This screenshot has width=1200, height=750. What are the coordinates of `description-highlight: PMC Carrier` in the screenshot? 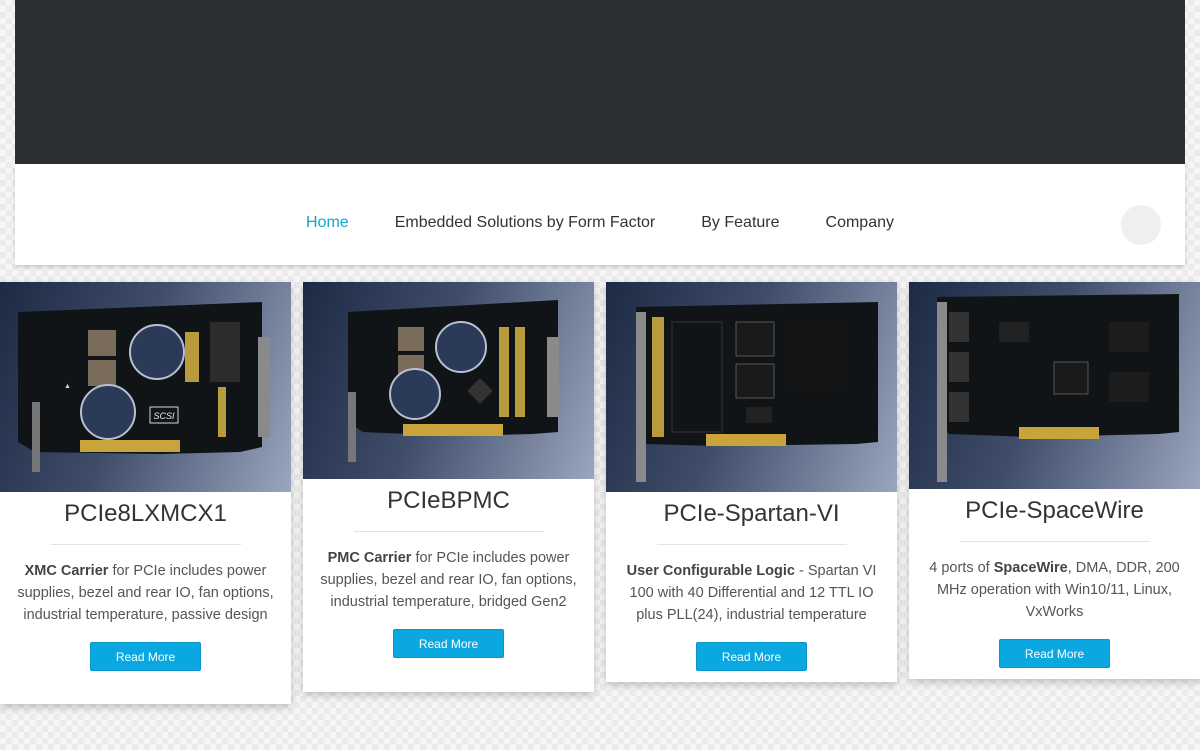 It's located at (369, 558).